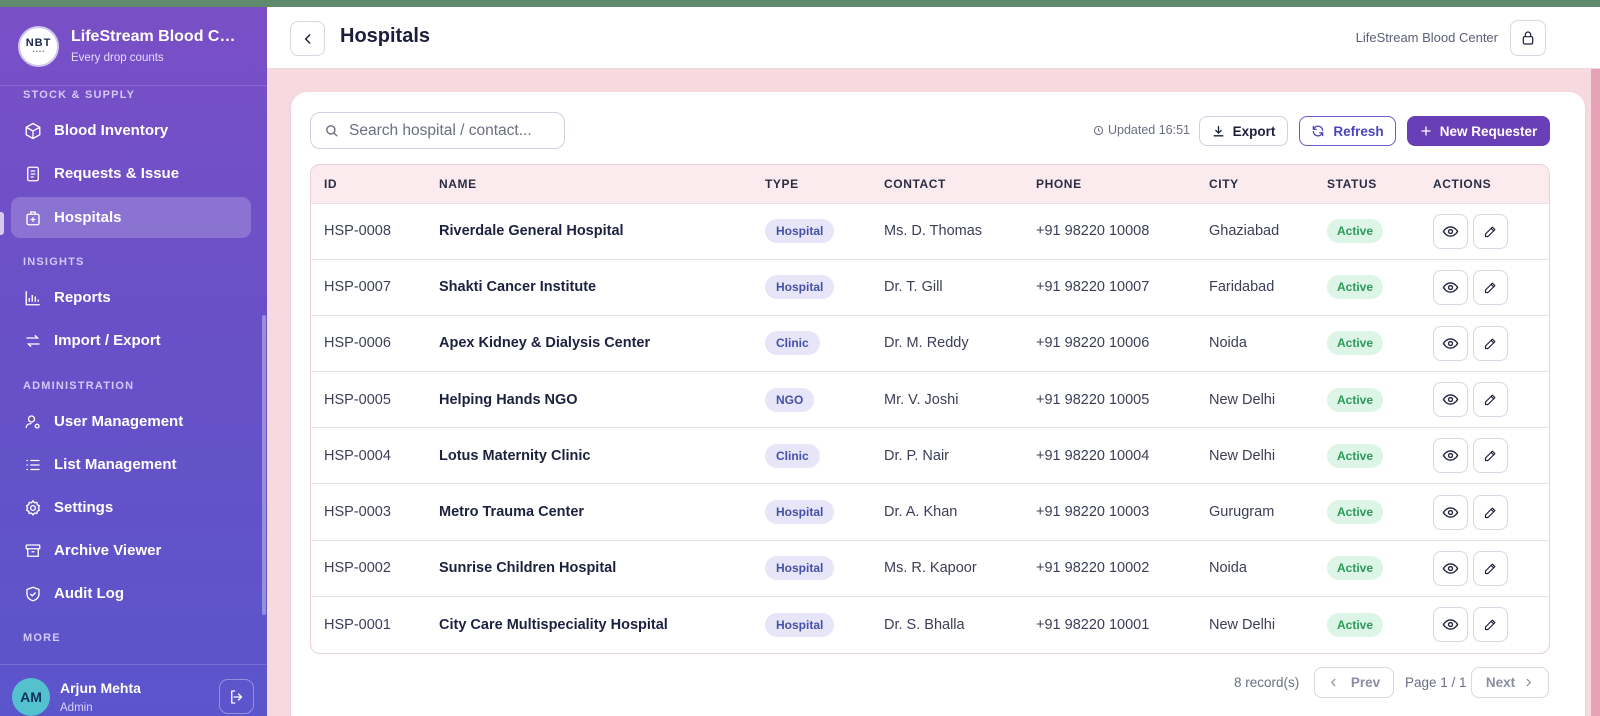  What do you see at coordinates (368, 184) in the screenshot?
I see `column-header-id: ID` at bounding box center [368, 184].